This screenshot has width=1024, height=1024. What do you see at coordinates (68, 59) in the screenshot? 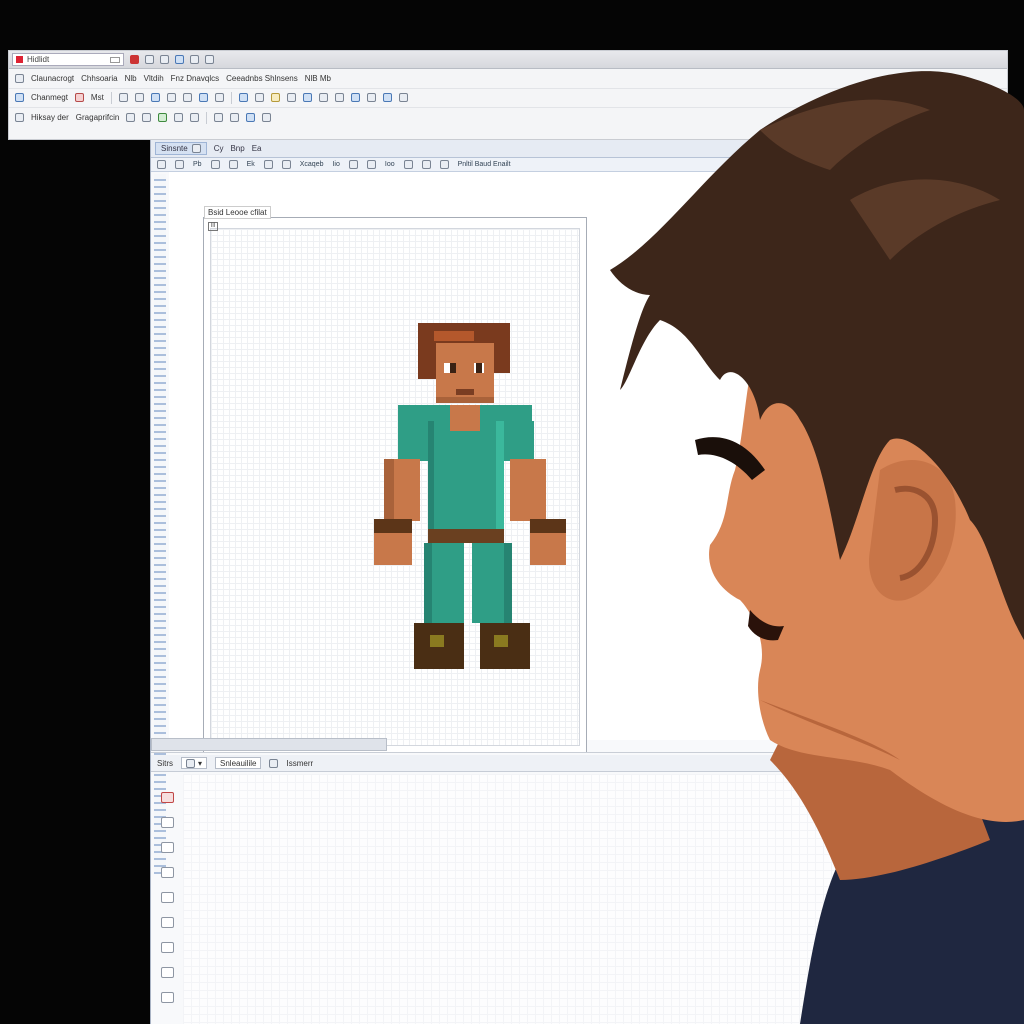
I see `document-tab: Hidlidt` at bounding box center [68, 59].